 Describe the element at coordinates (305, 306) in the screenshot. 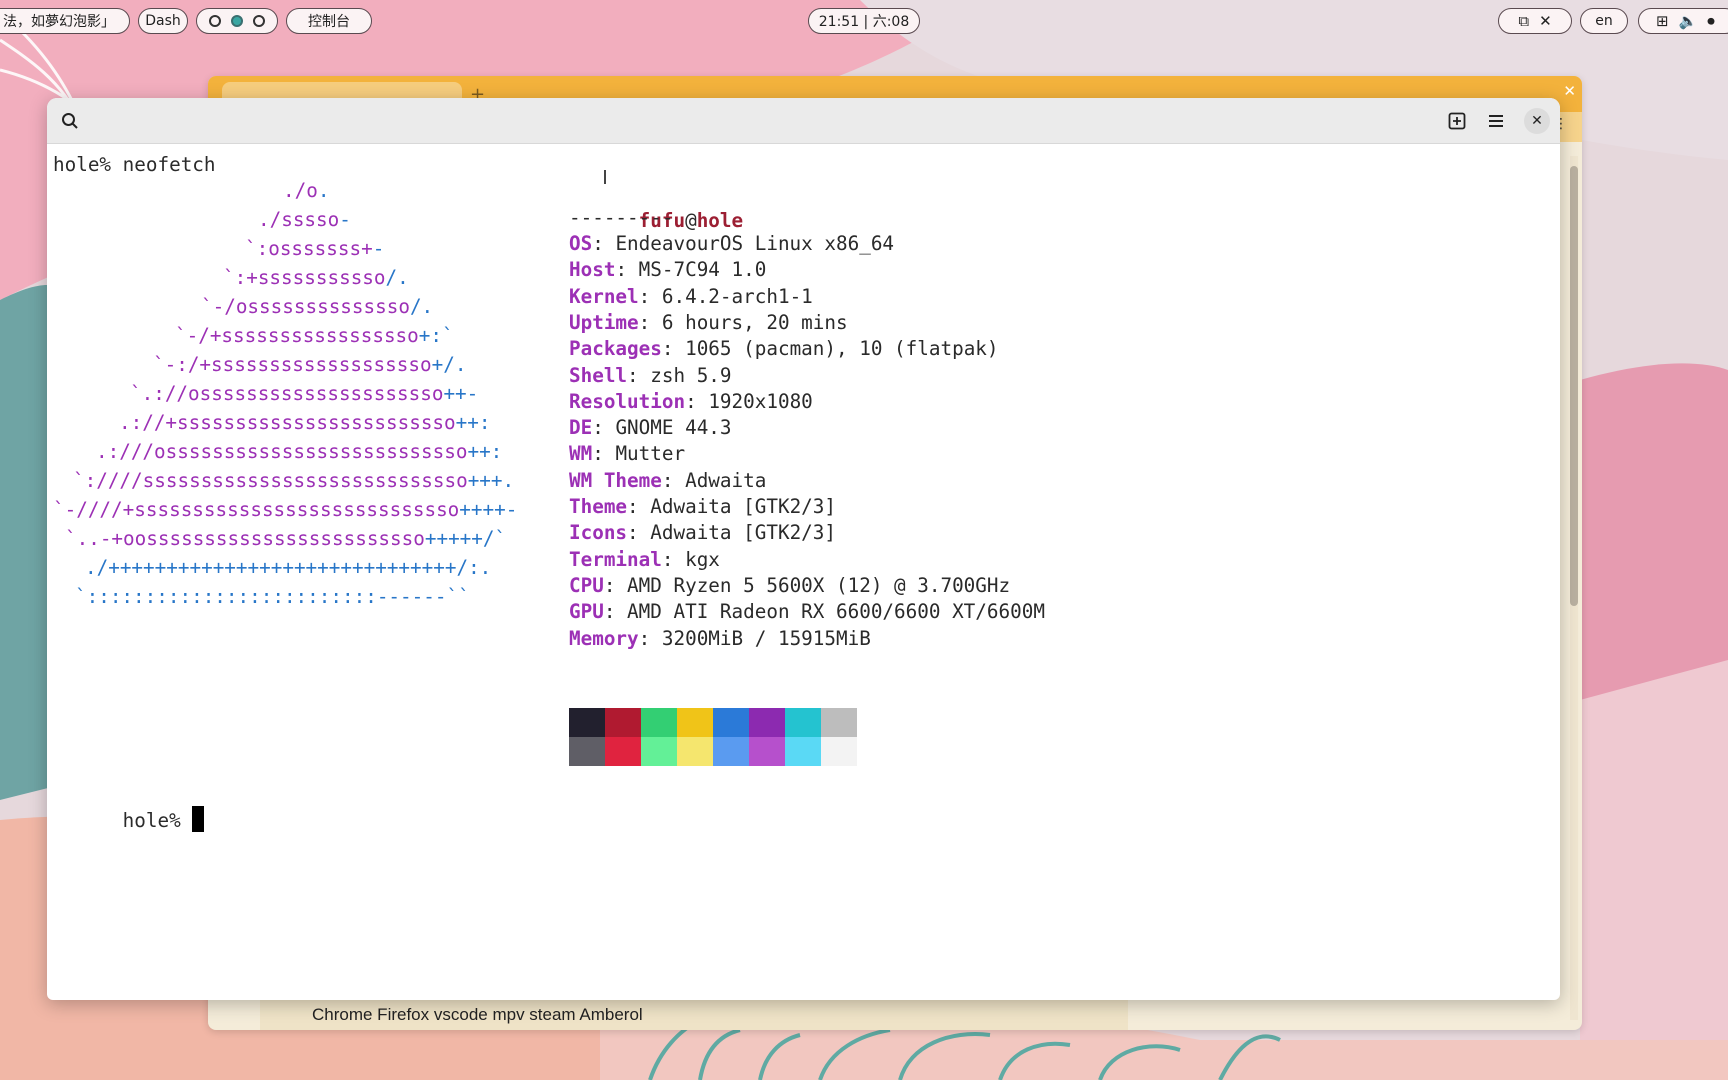

I see `ascii-logo-segment: `-/ossssssssssssso` at that location.